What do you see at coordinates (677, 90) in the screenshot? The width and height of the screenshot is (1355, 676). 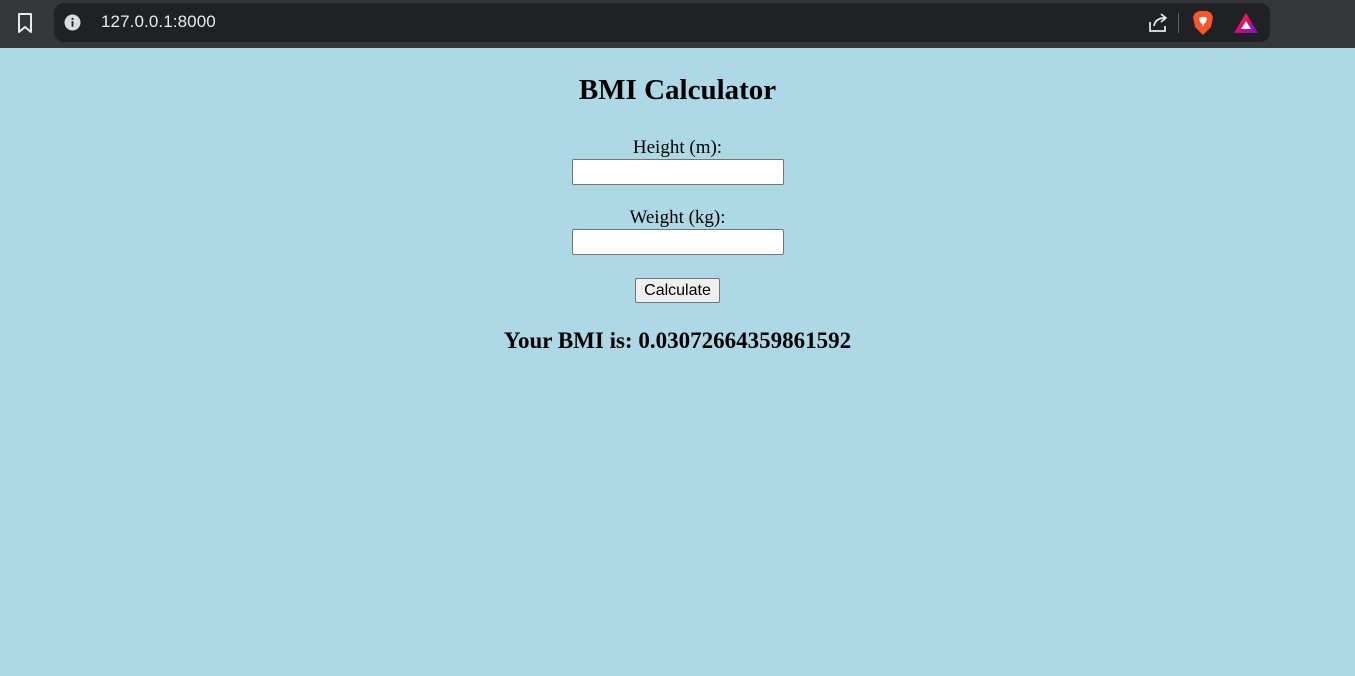 I see `page-title: BMI Calculator` at bounding box center [677, 90].